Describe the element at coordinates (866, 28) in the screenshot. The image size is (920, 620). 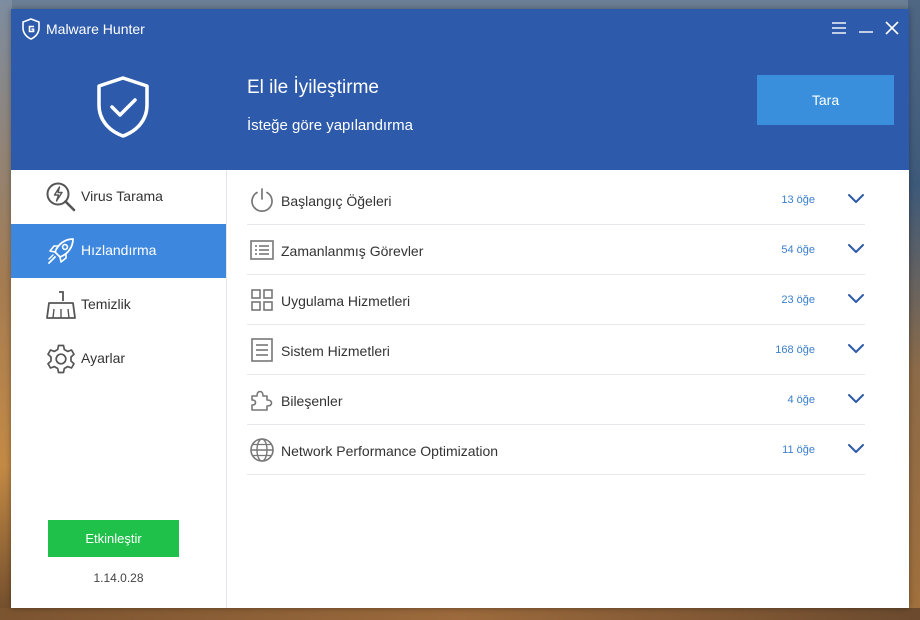
I see `minimize-icon` at that location.